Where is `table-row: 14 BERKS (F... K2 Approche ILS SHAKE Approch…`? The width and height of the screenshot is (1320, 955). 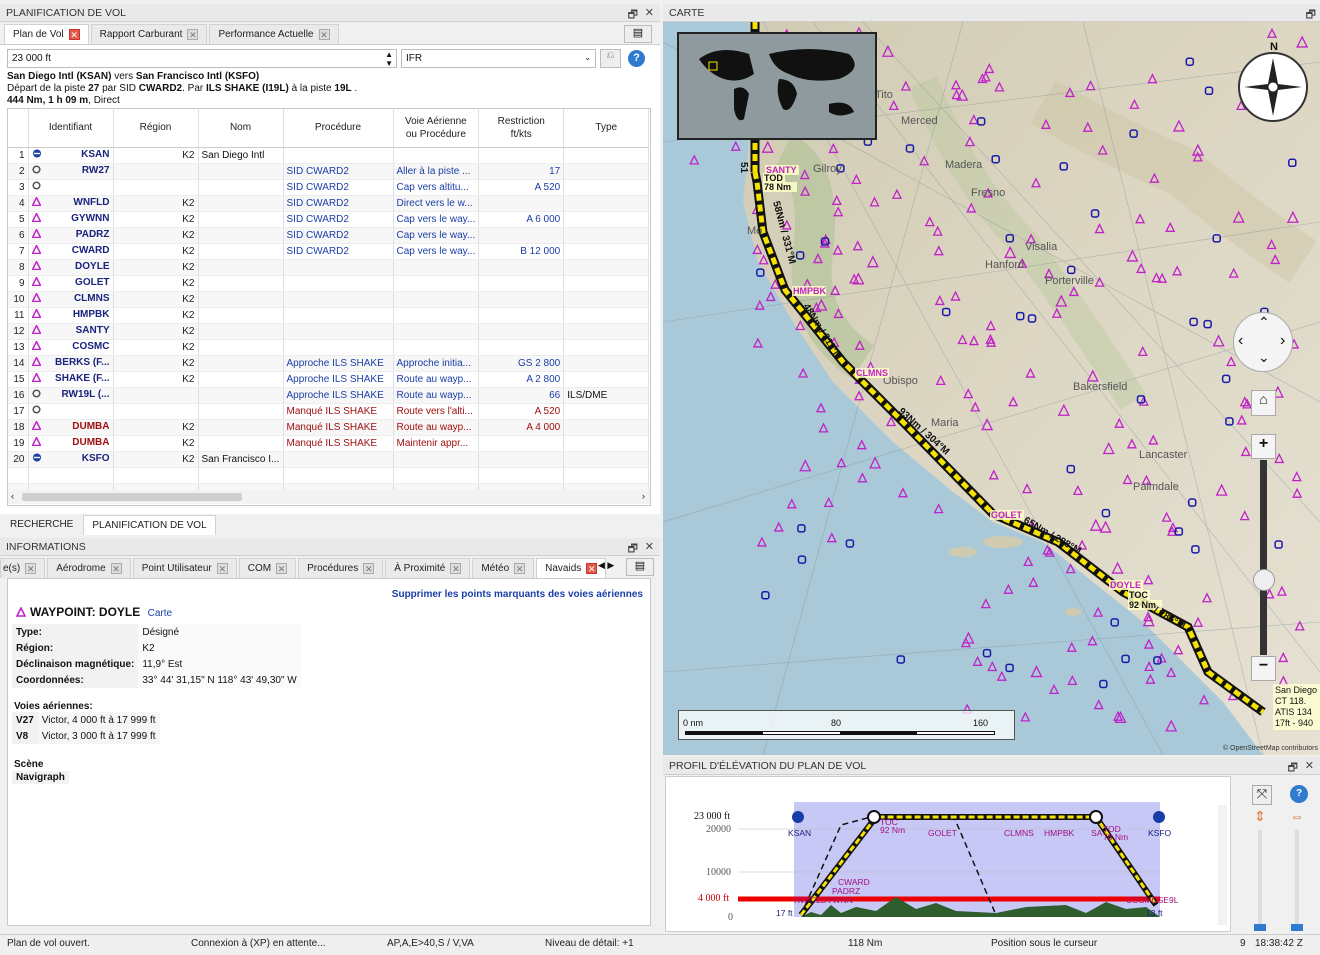 table-row: 14 BERKS (F... K2 Approche ILS SHAKE Approch… is located at coordinates (329, 363).